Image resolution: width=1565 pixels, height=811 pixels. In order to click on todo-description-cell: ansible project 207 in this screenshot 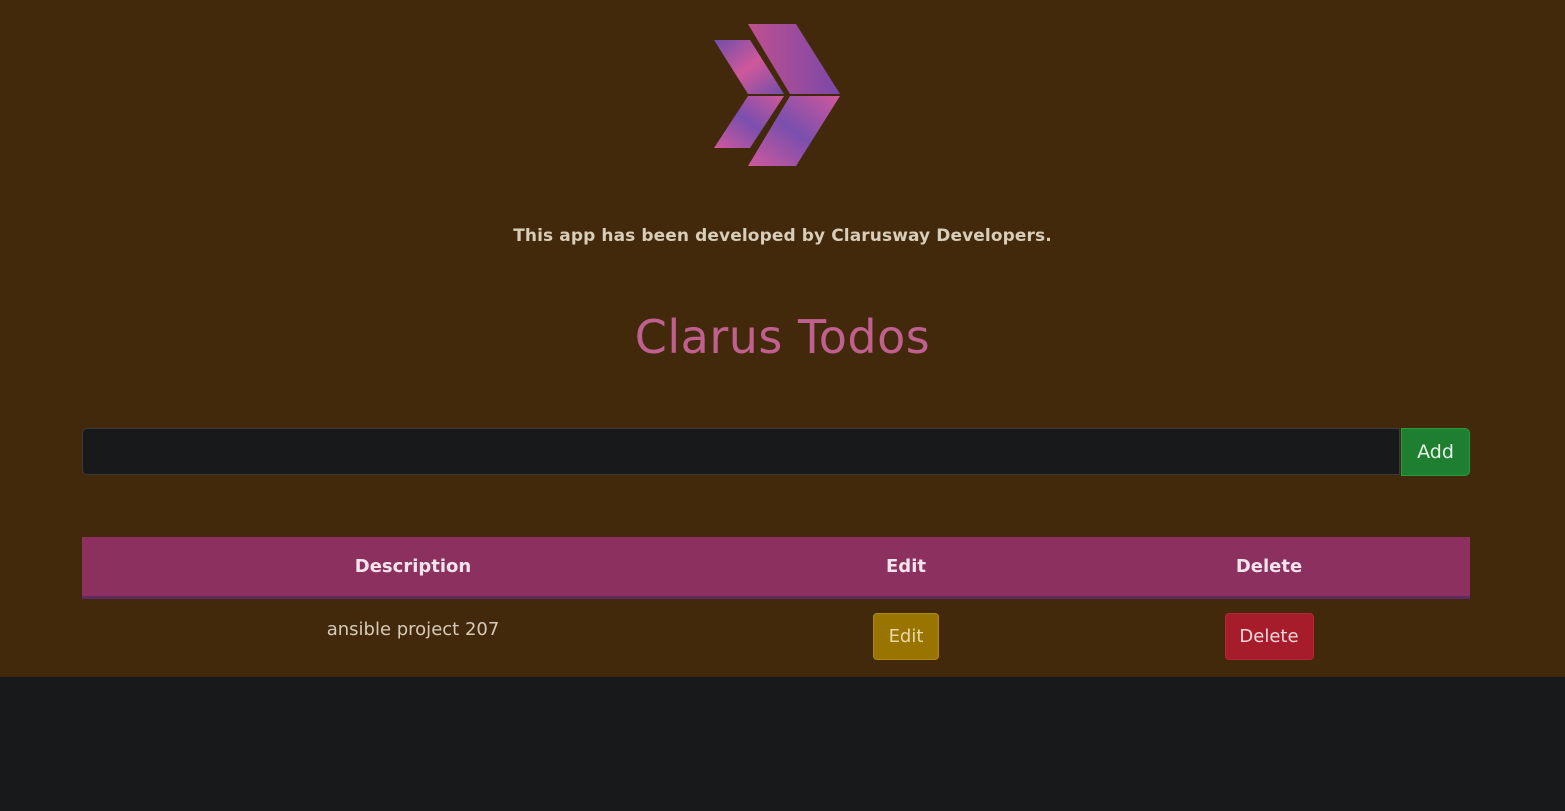, I will do `click(413, 629)`.